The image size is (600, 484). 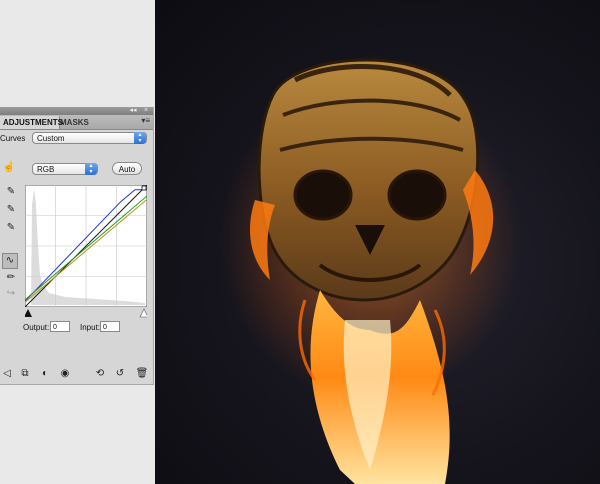 I want to click on curve-mode-icon: ∿, so click(x=10, y=261).